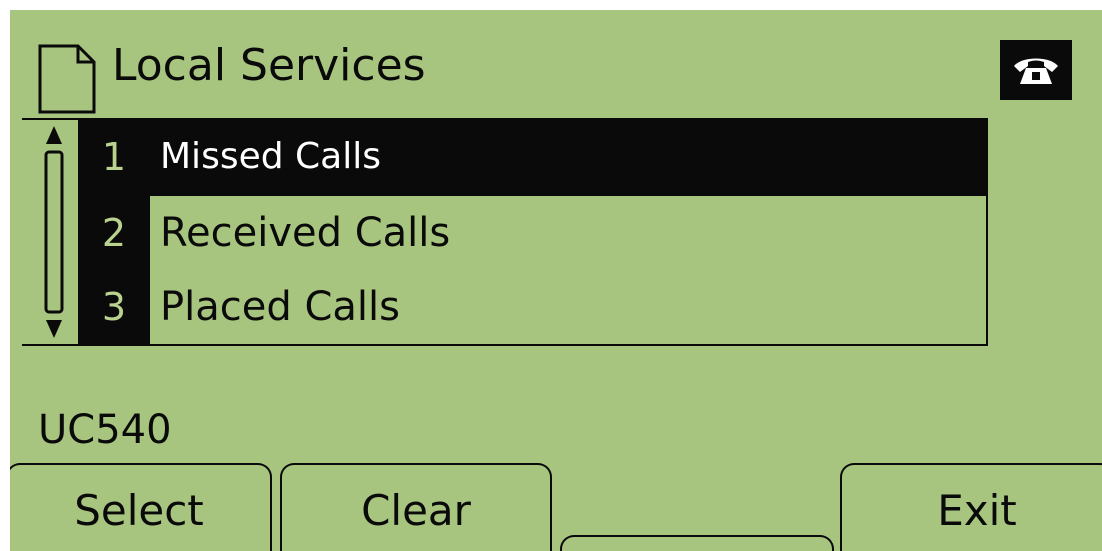 The height and width of the screenshot is (551, 1102). I want to click on list-item-placed-calls: 3 Placed Calls, so click(532, 307).